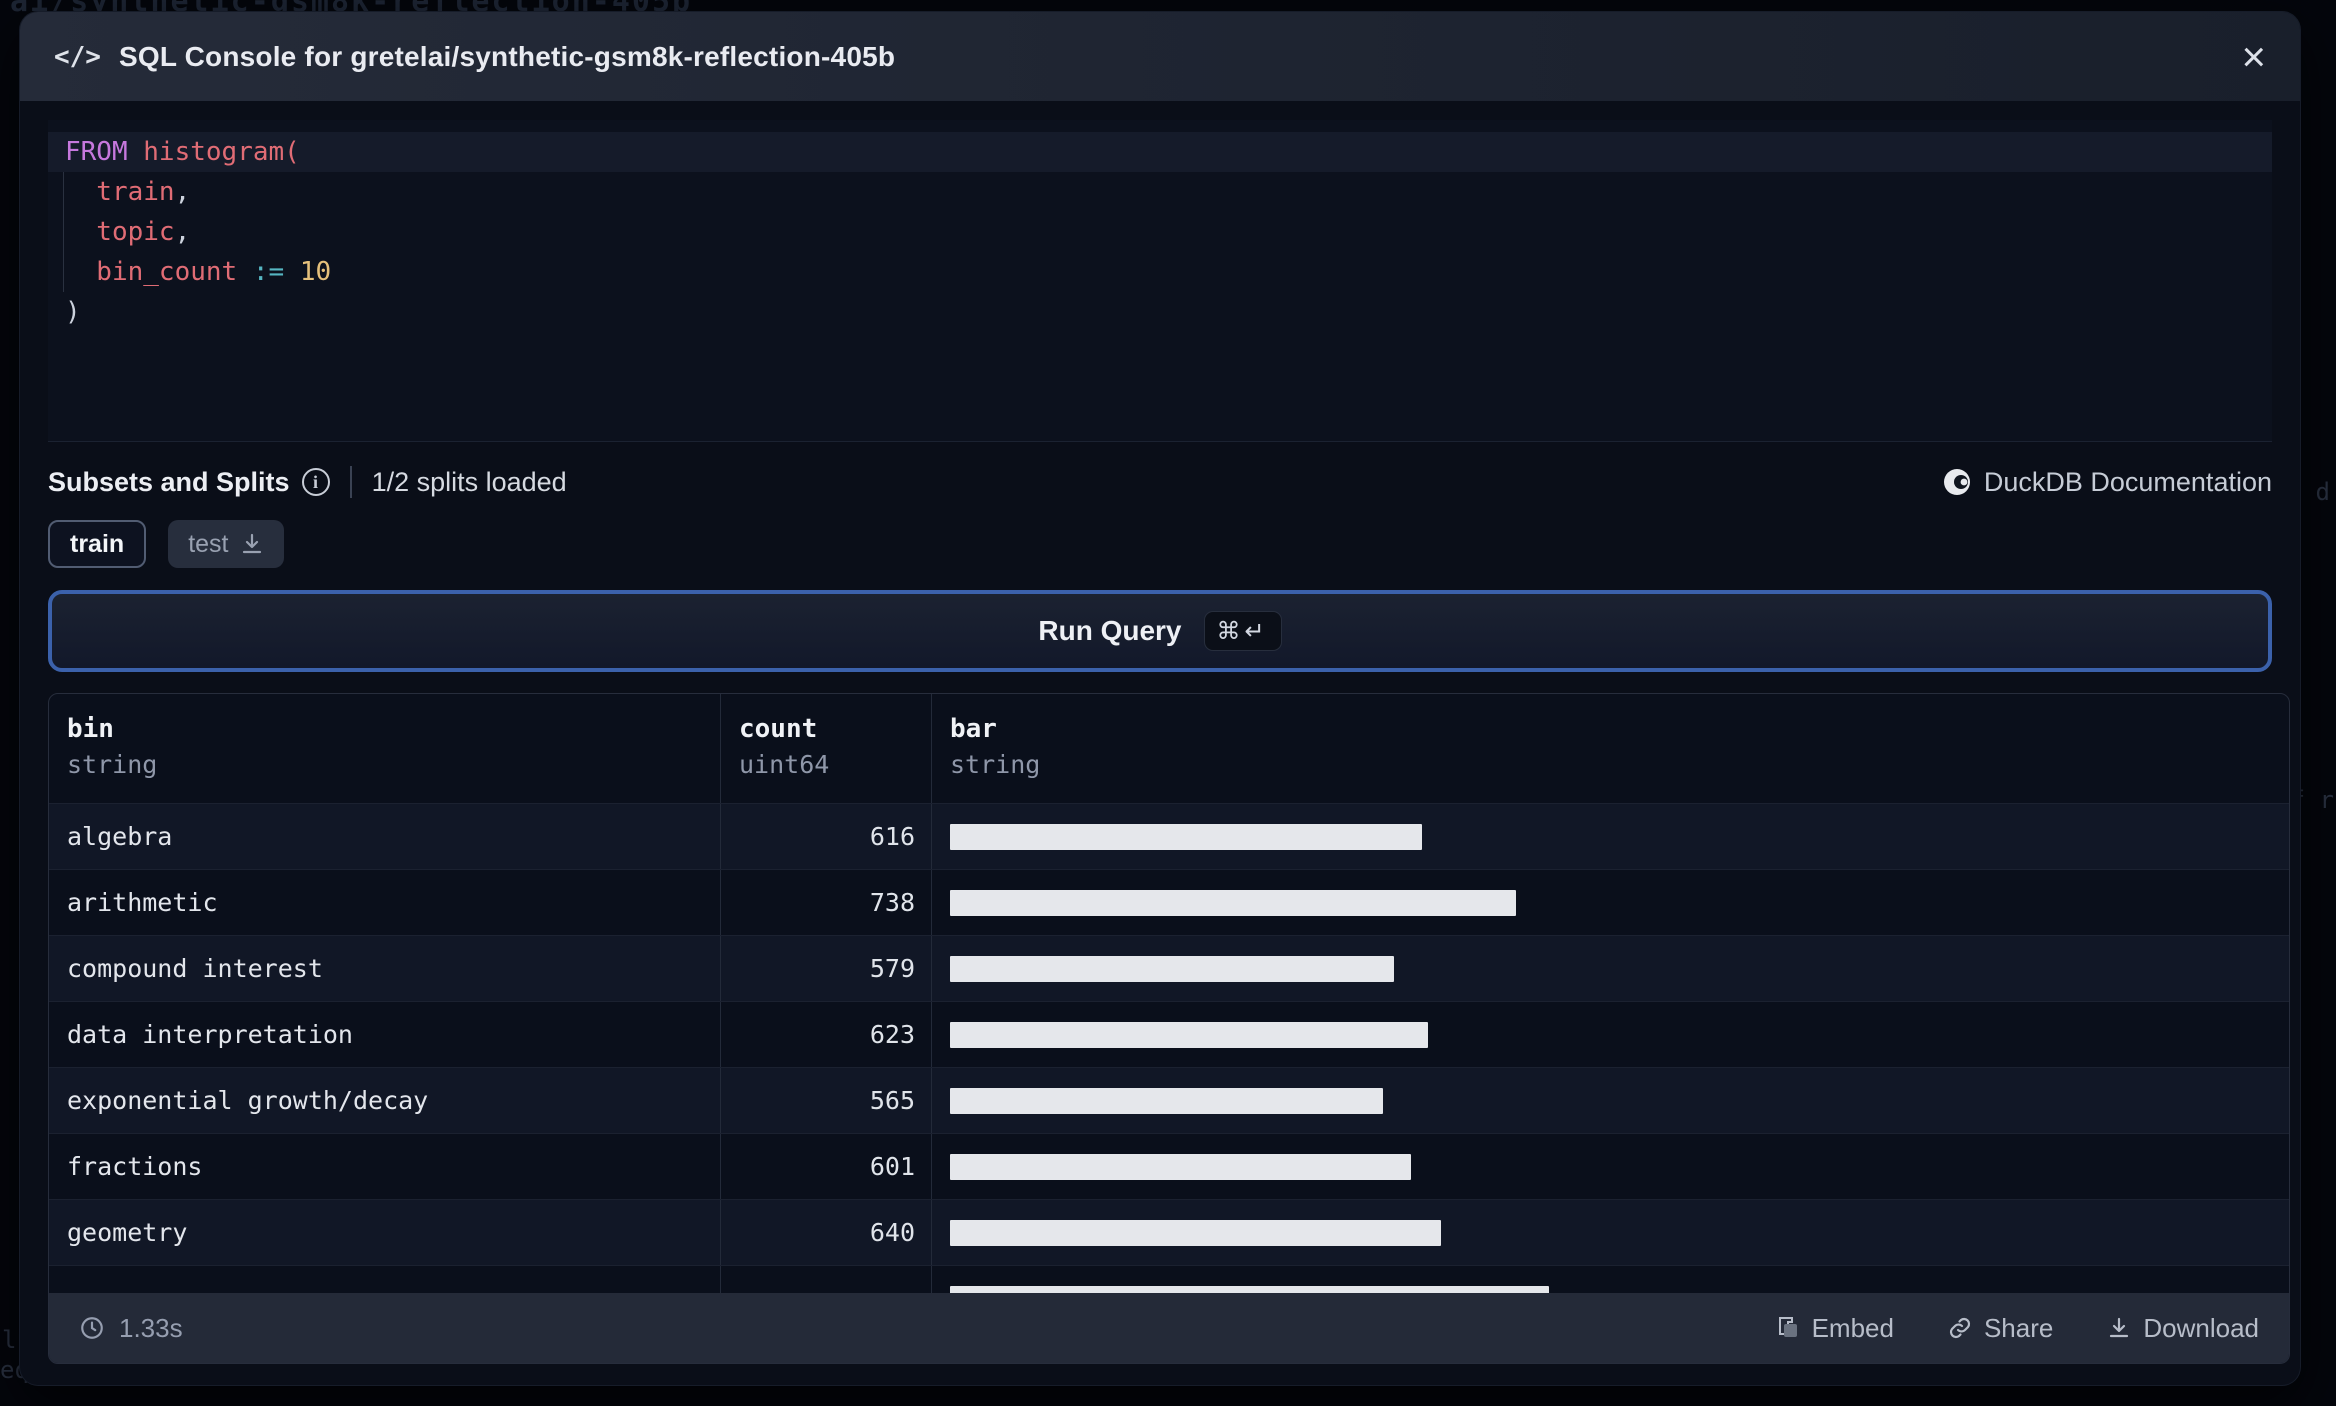 The height and width of the screenshot is (1406, 2336). What do you see at coordinates (1160, 312) in the screenshot?
I see `code-line: )` at bounding box center [1160, 312].